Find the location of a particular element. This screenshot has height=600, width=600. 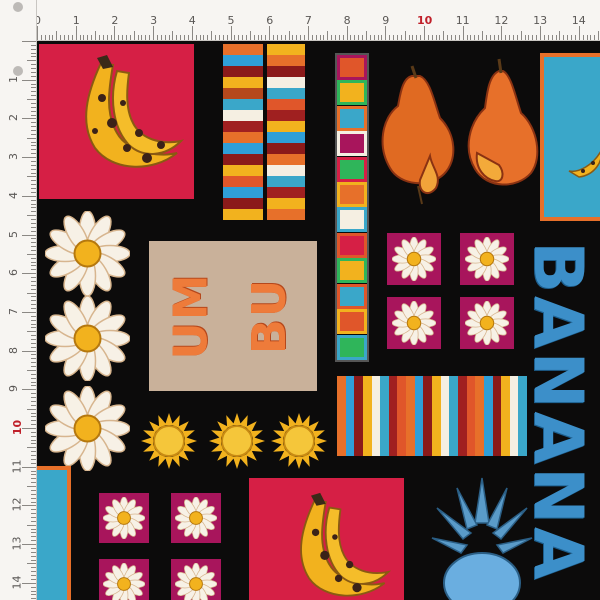

ruler-corner is located at coordinates (18, 38).